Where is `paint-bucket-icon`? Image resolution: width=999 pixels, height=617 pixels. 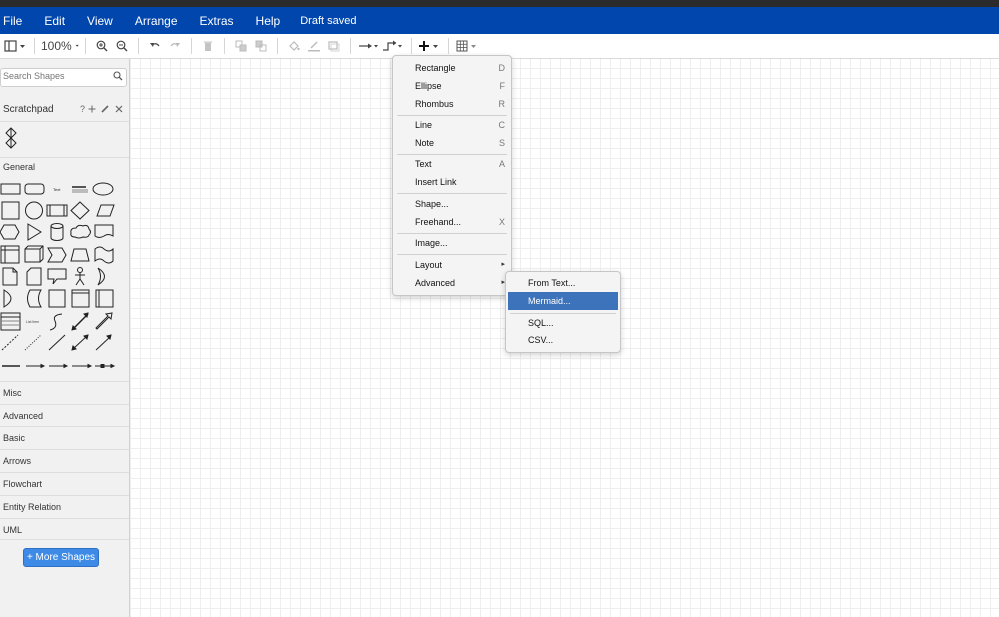
paint-bucket-icon is located at coordinates (294, 46).